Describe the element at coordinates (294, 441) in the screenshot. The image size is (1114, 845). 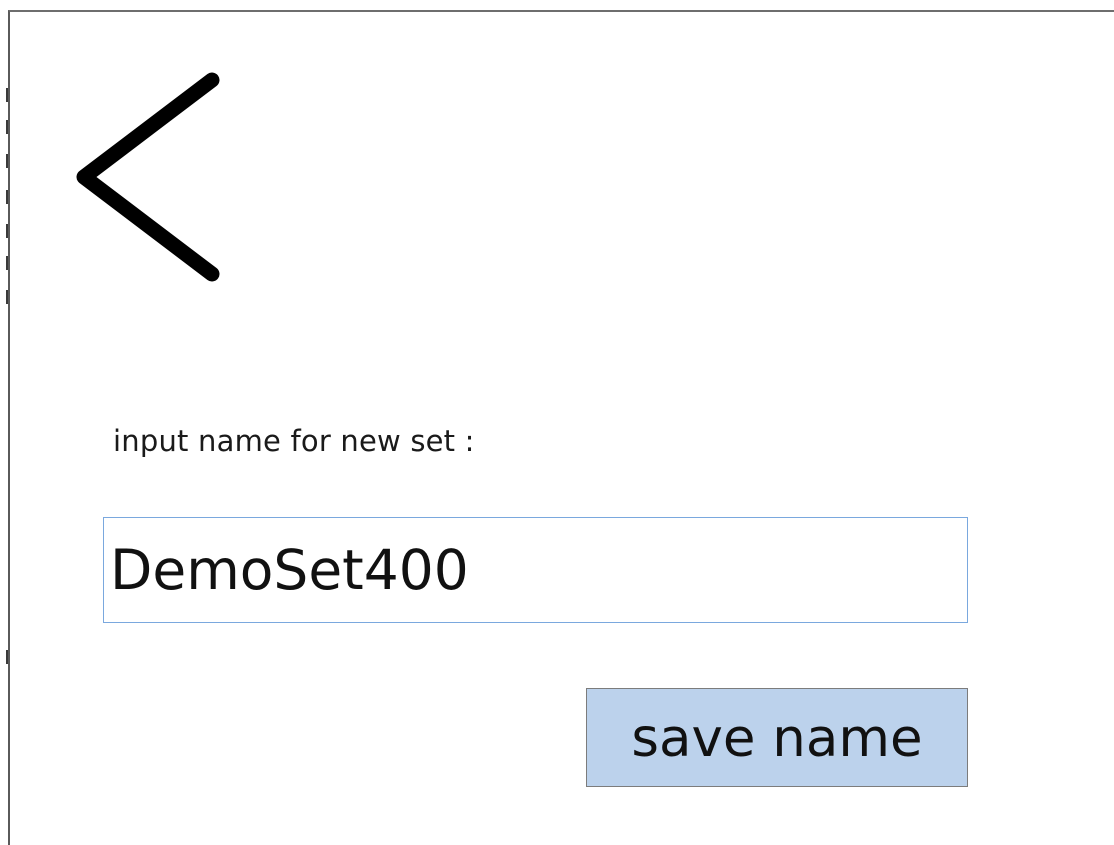
I see `set-name-prompt-label: input name for new set :` at that location.